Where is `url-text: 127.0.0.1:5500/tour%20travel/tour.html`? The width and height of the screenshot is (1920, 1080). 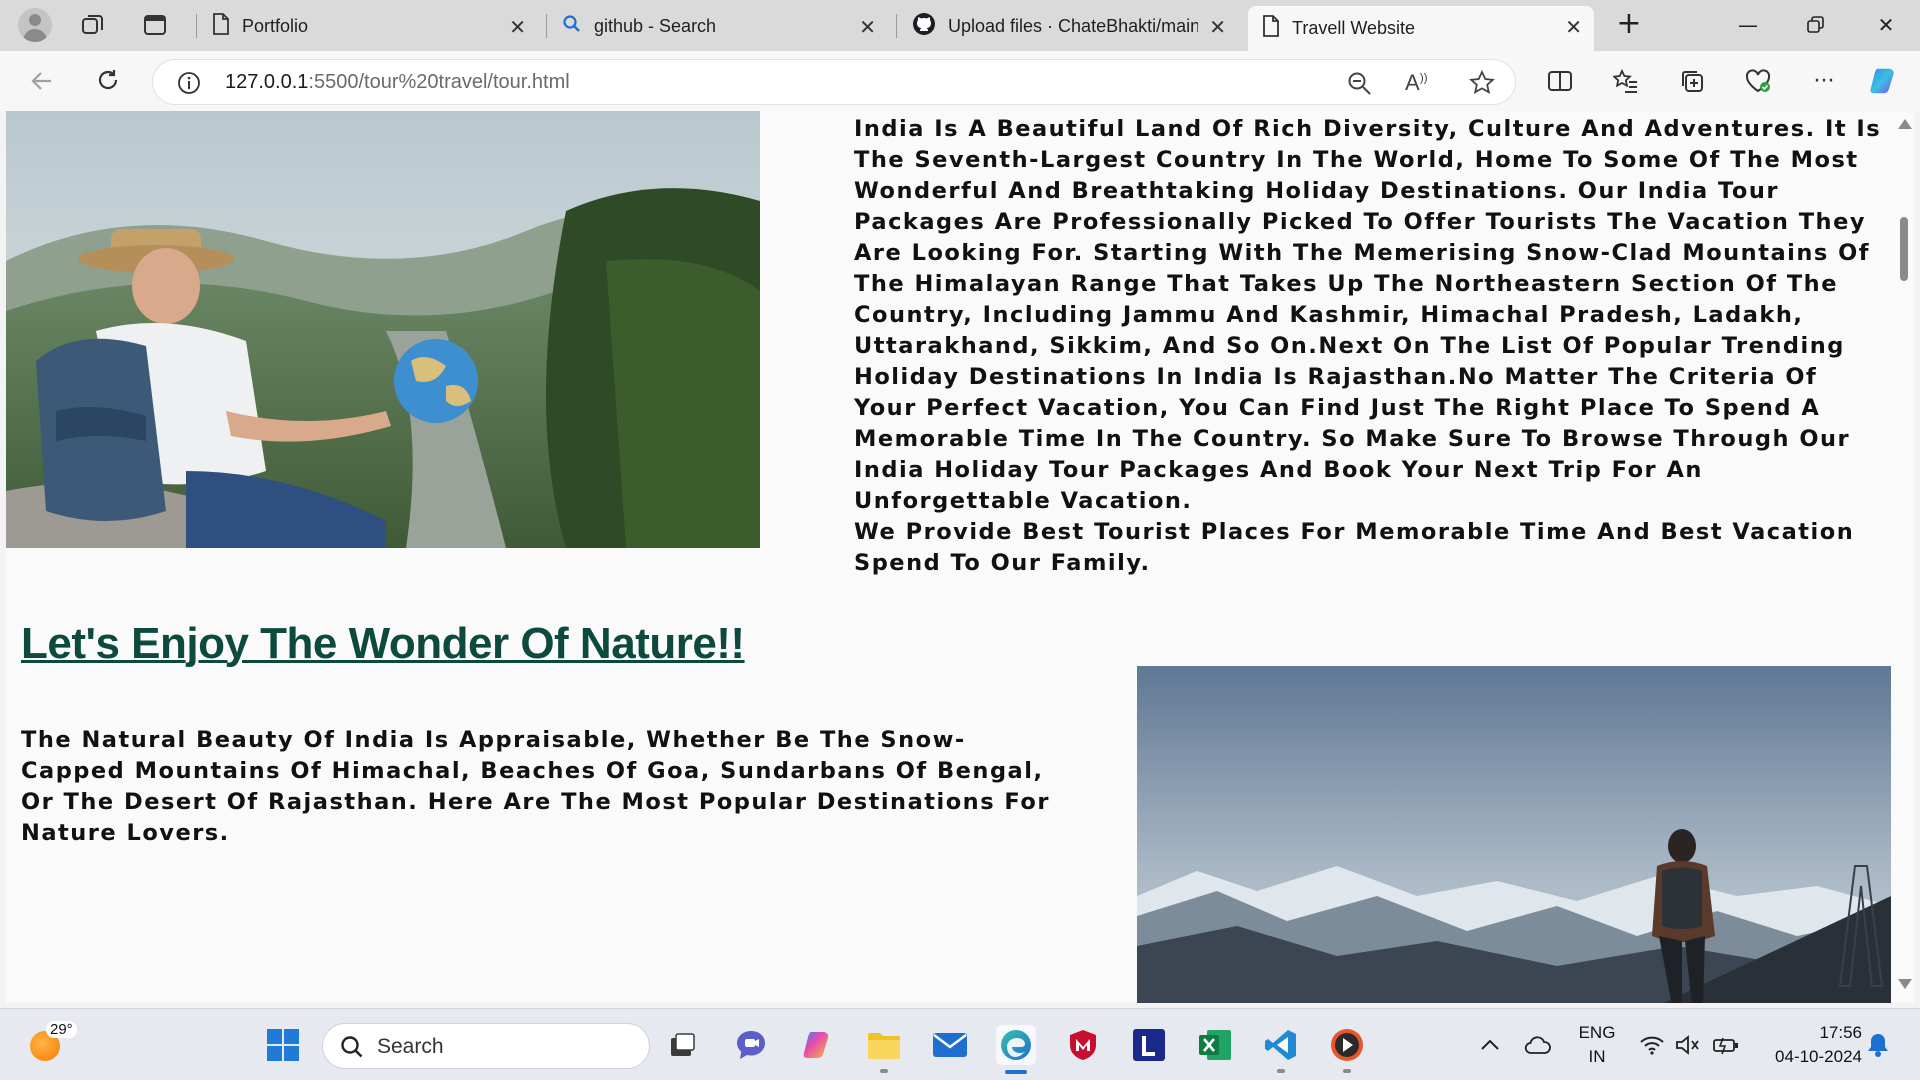
url-text: 127.0.0.1:5500/tour%20travel/tour.html is located at coordinates (397, 82).